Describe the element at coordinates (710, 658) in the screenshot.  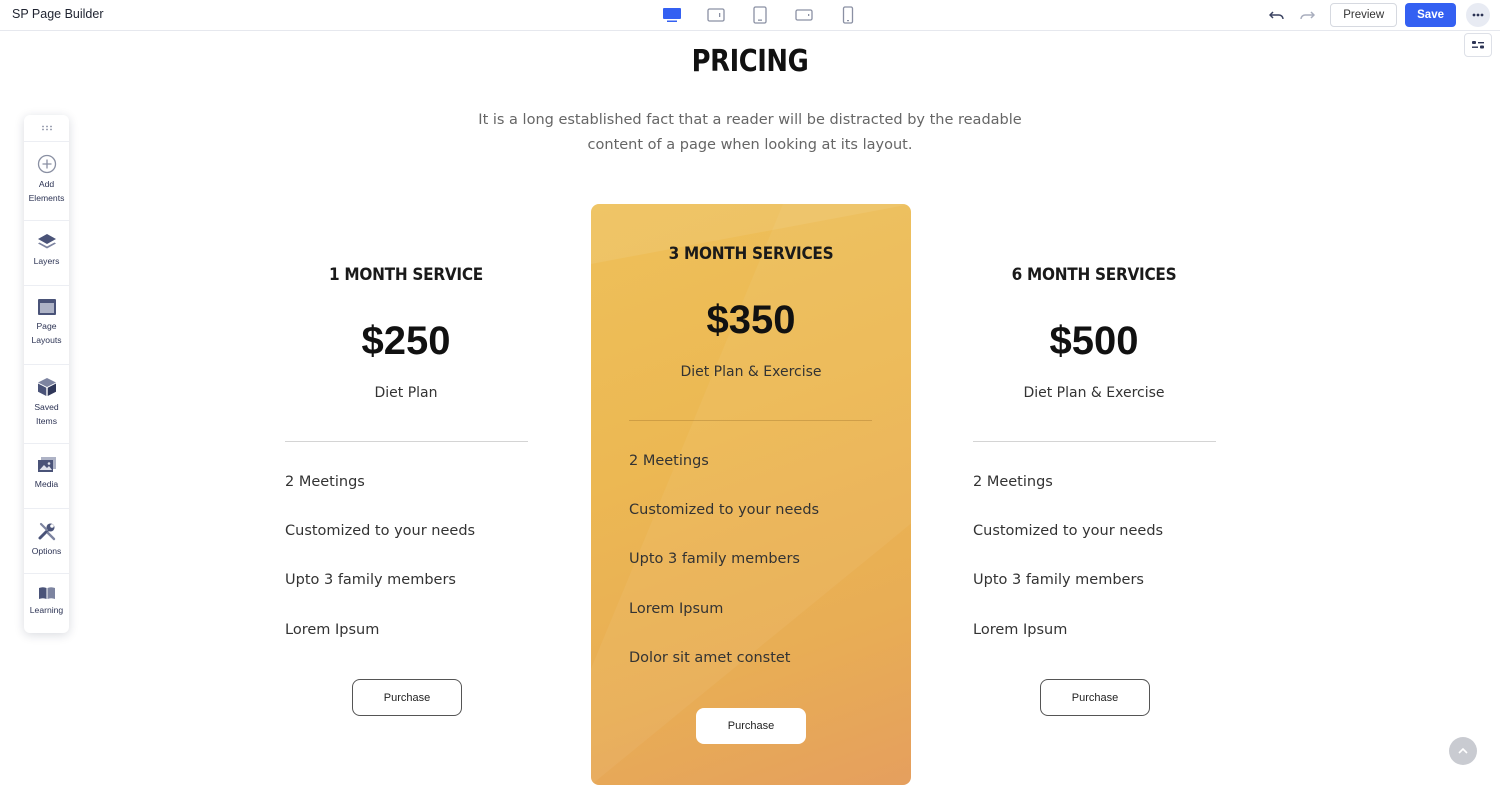
I see `feature-item: Dolor sit amet constet` at that location.